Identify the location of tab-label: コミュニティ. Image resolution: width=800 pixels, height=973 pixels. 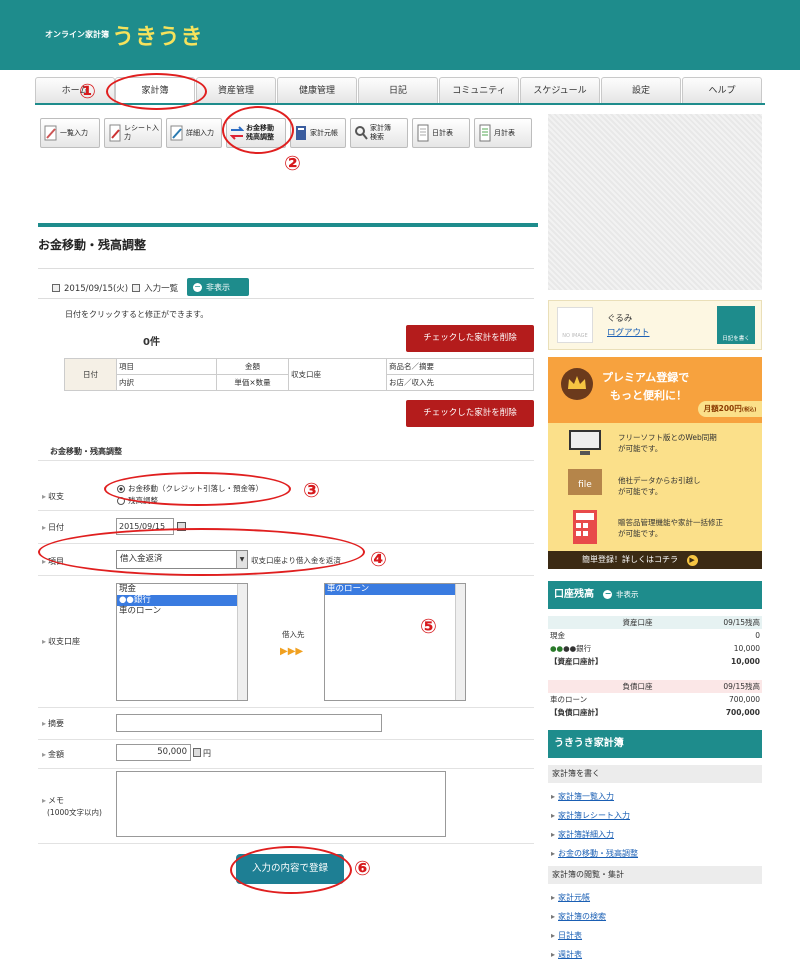
(479, 91).